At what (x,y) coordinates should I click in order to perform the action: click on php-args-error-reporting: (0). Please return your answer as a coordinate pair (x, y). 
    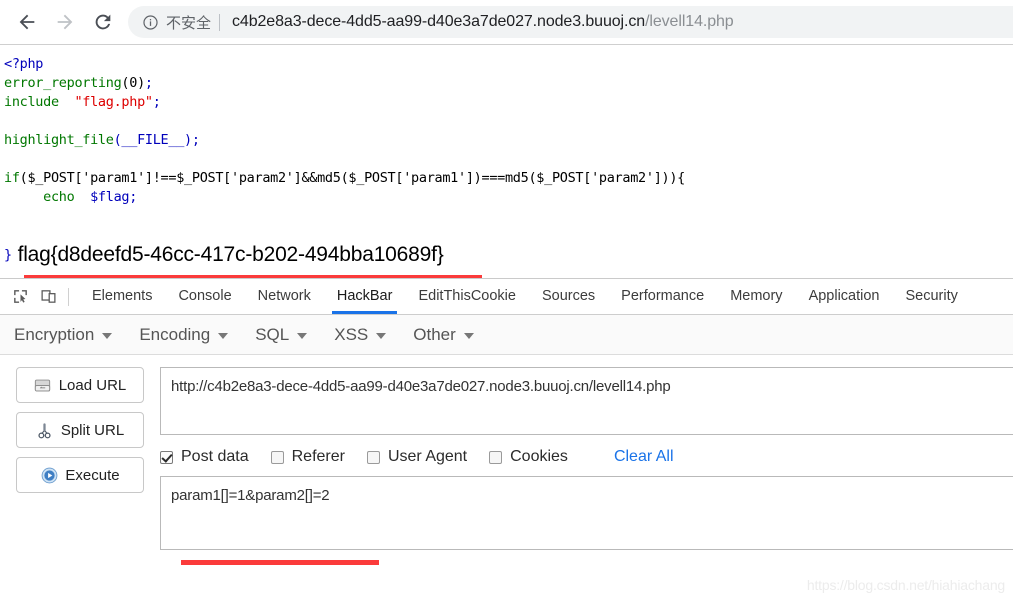
    Looking at the image, I should click on (133, 83).